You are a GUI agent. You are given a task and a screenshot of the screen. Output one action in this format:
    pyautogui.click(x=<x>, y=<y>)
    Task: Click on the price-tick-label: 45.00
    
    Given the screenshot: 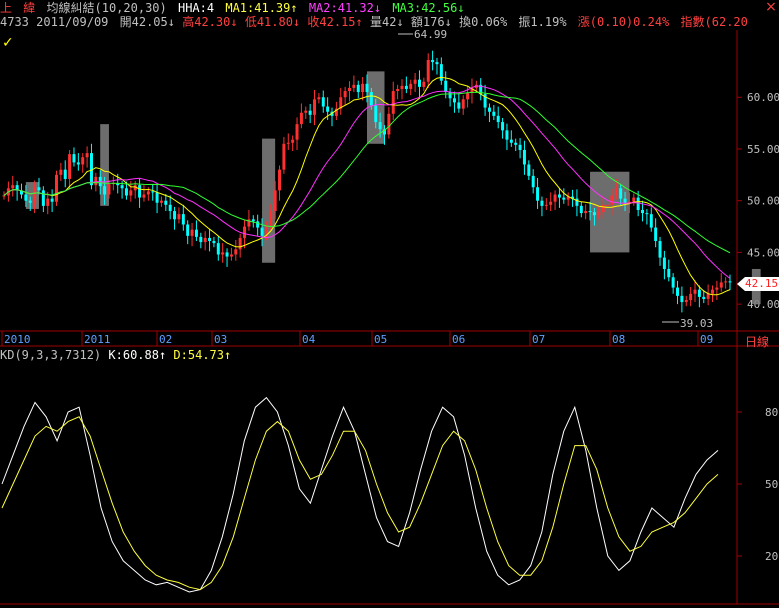 What is the action you would take?
    pyautogui.click(x=763, y=252)
    